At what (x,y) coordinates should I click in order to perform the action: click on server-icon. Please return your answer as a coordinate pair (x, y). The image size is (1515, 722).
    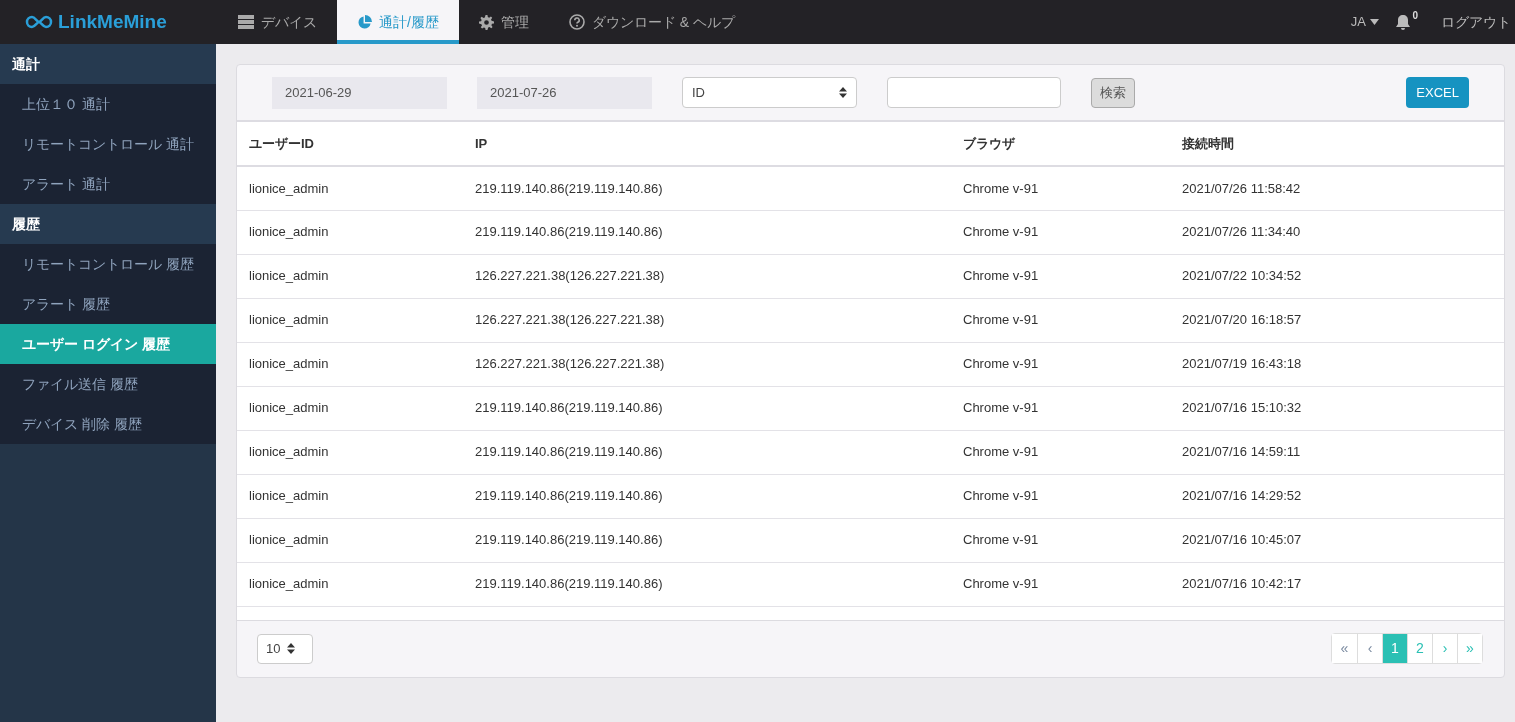
    Looking at the image, I should click on (246, 22).